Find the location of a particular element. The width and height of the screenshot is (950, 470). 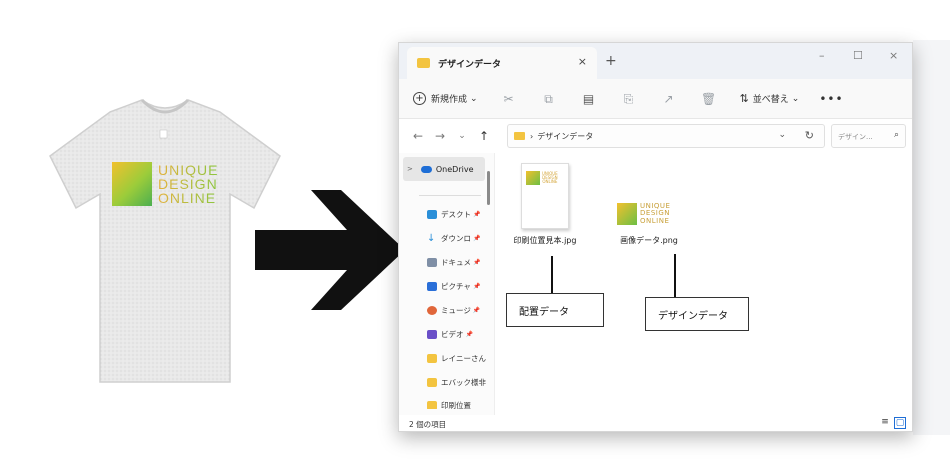

callout-design-data: デザインデータ is located at coordinates (697, 314).